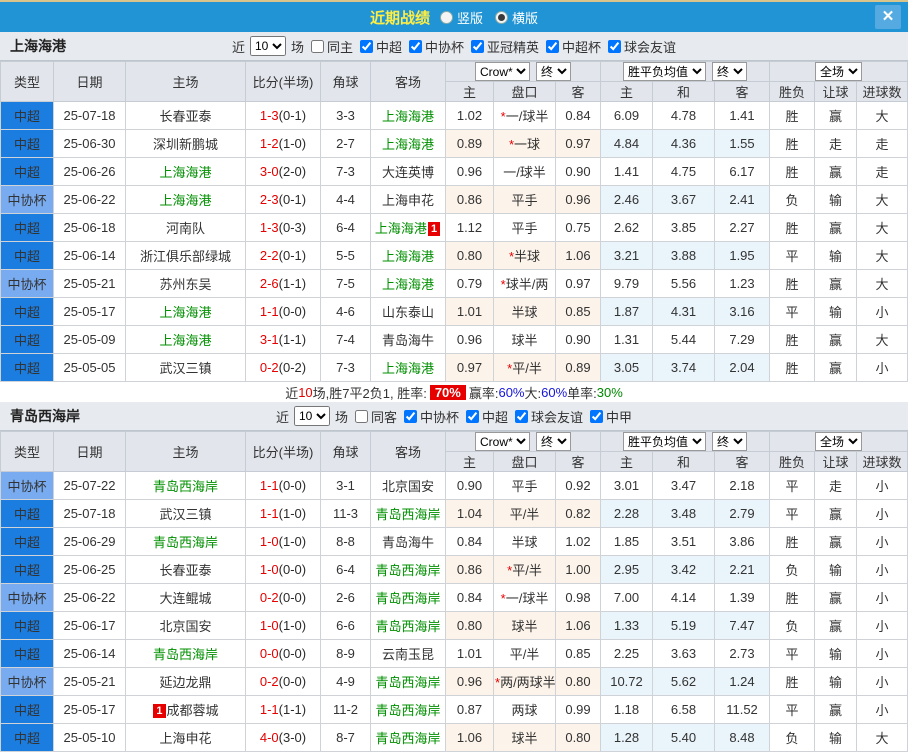  I want to click on view-option-label: 横版, so click(525, 18).